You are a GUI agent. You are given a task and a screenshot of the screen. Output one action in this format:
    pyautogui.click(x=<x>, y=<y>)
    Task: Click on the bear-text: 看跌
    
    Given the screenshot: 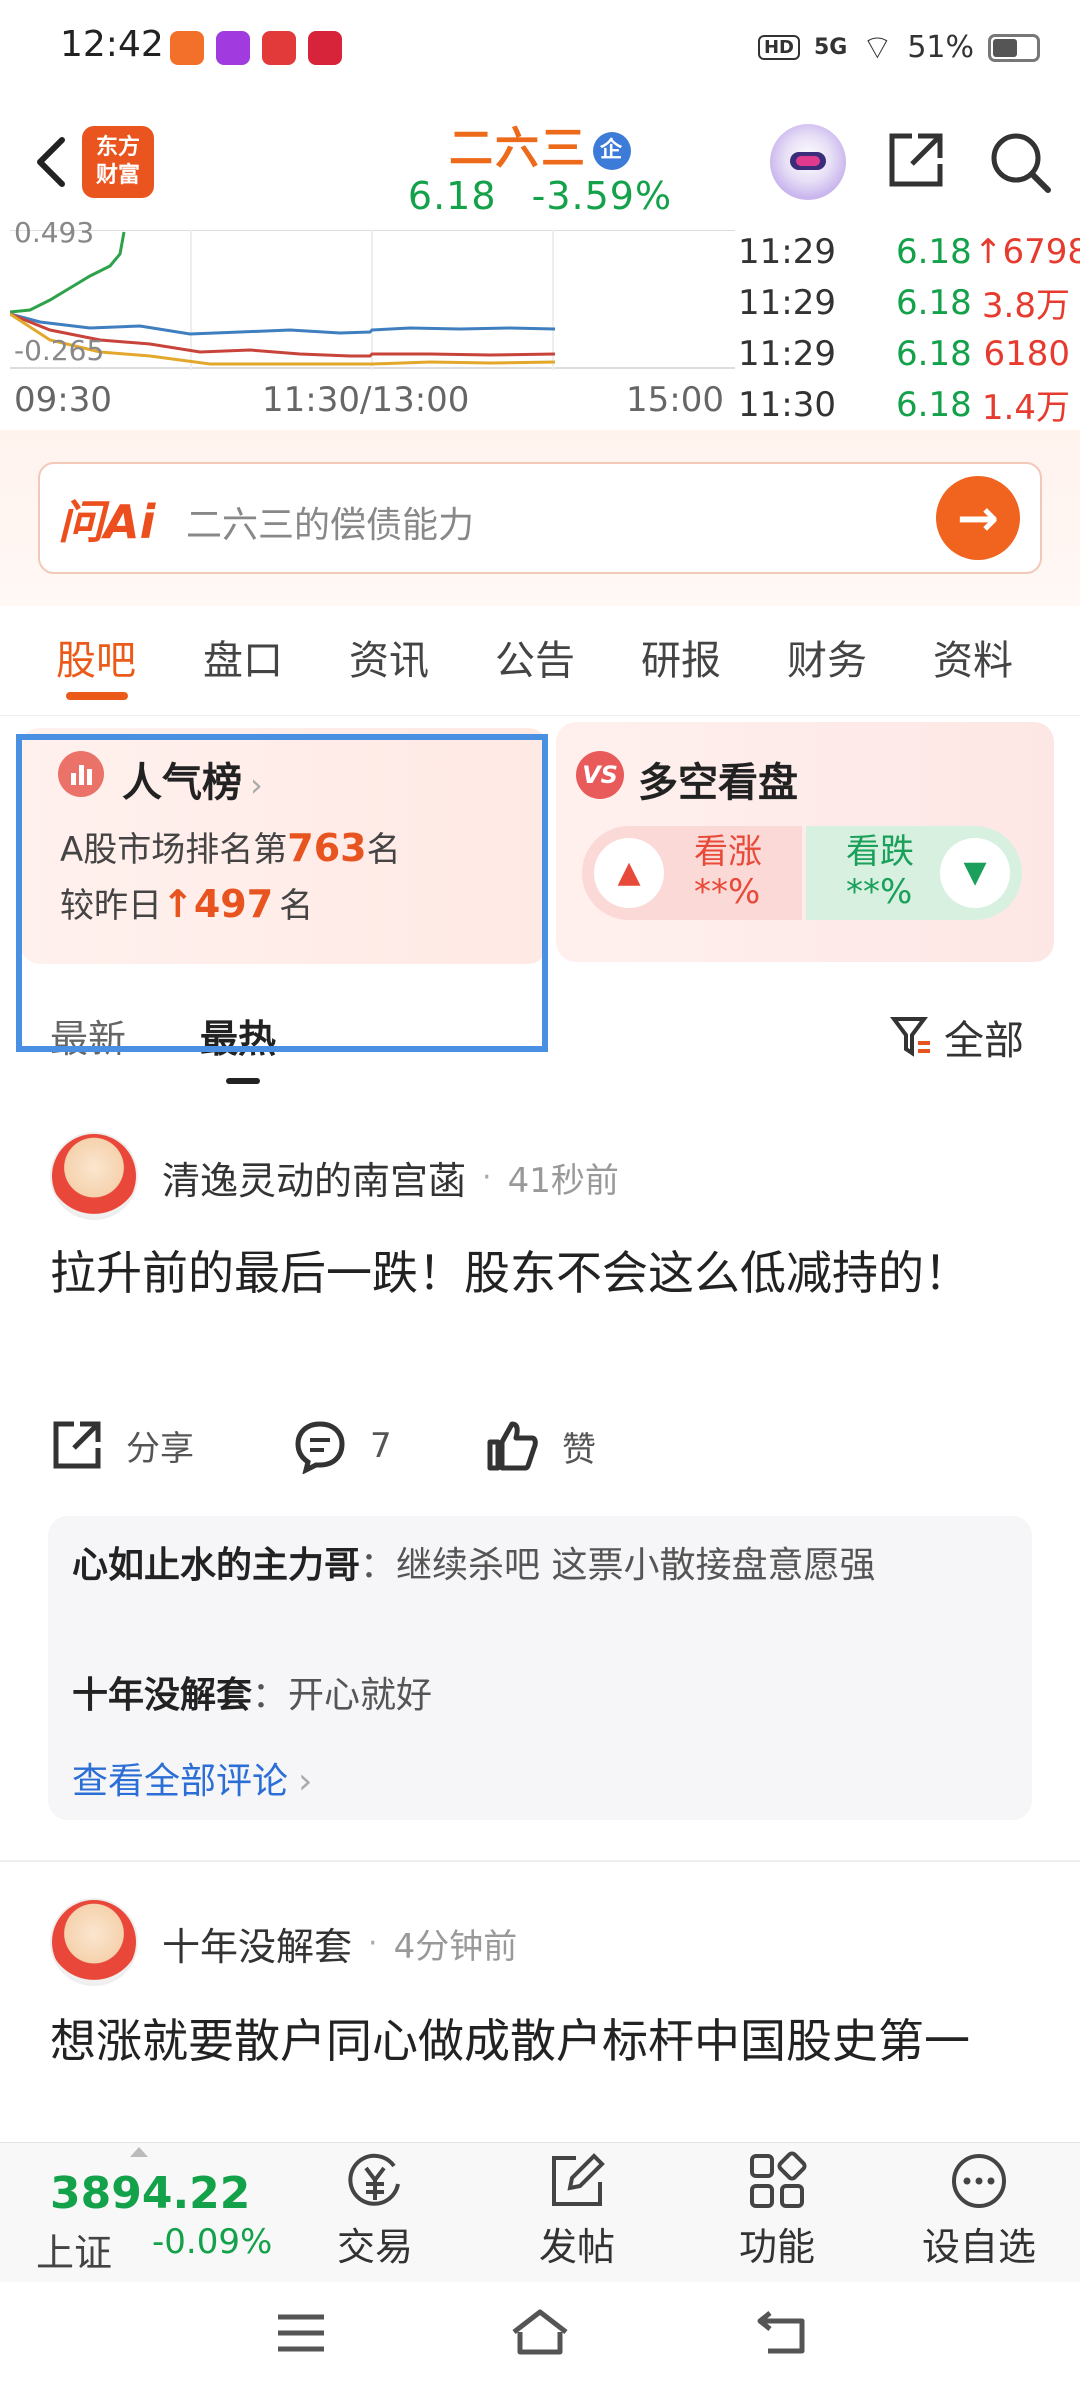 What is the action you would take?
    pyautogui.click(x=880, y=852)
    